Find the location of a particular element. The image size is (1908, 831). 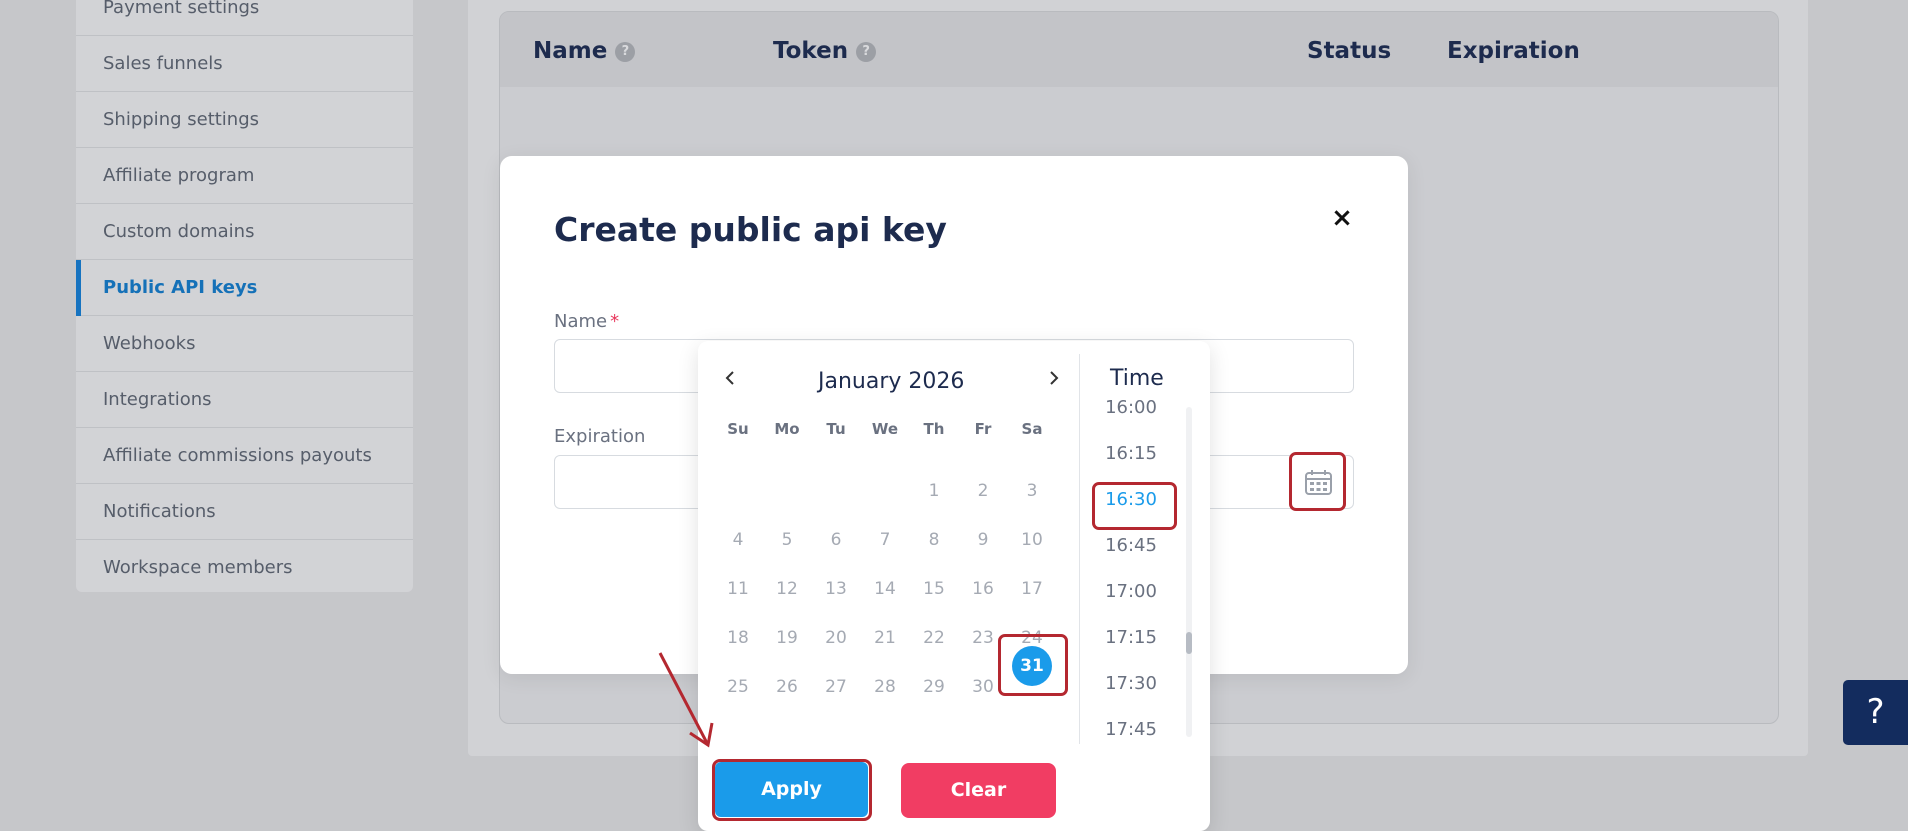

day-cell: 16 is located at coordinates (983, 589).